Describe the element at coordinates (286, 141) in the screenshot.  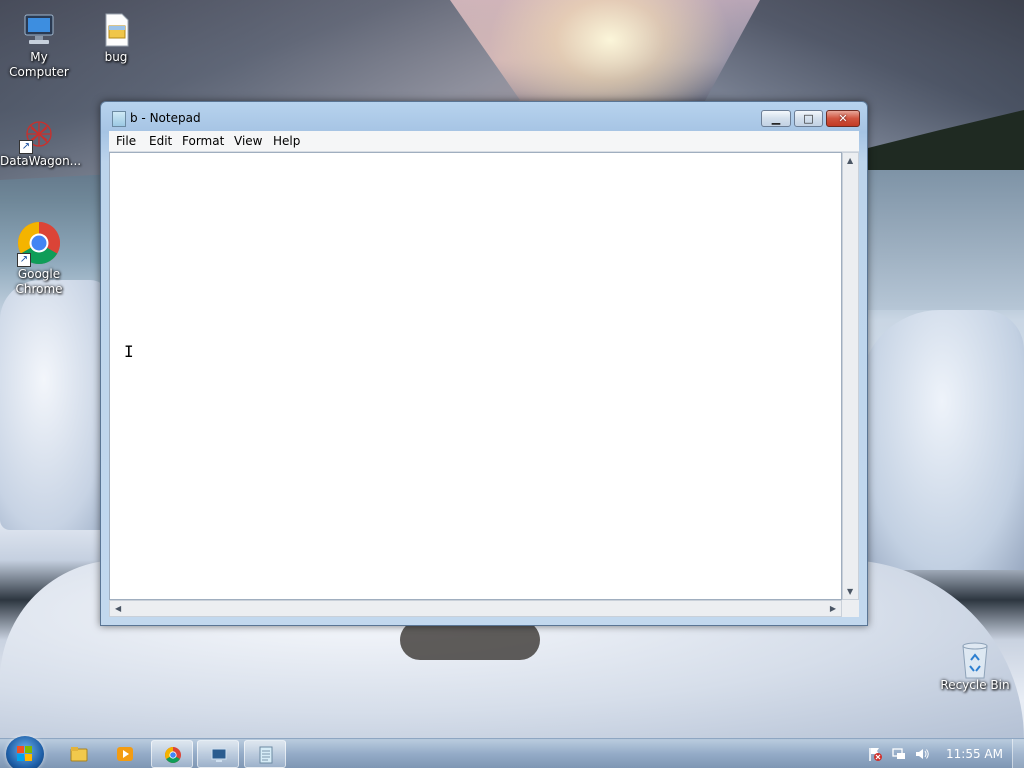
I see `menu-help: Help` at that location.